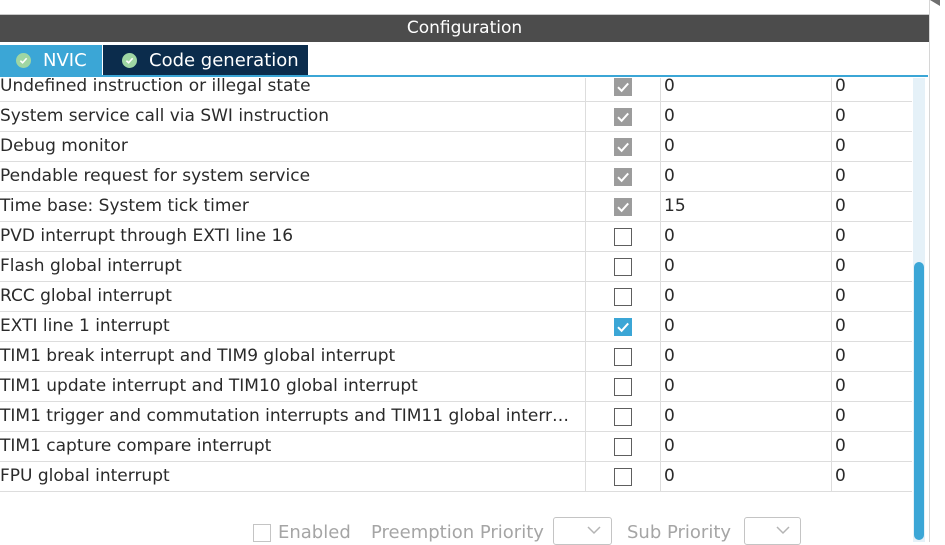 Image resolution: width=945 pixels, height=545 pixels. I want to click on configuration-header: Configuration, so click(464, 28).